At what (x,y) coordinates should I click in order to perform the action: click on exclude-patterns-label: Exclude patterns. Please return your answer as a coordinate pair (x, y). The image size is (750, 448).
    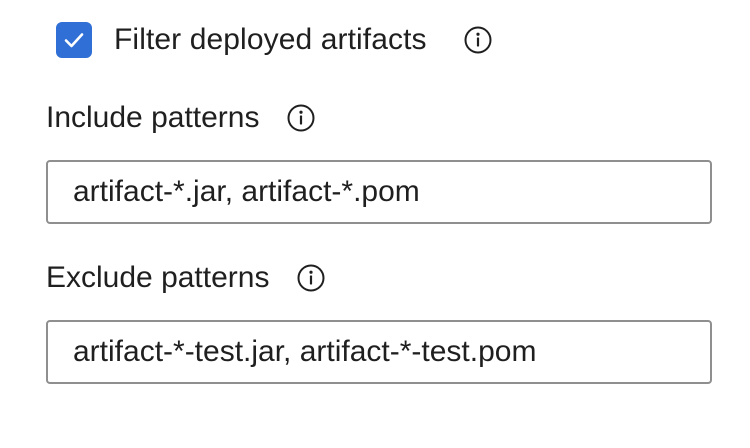
    Looking at the image, I should click on (158, 277).